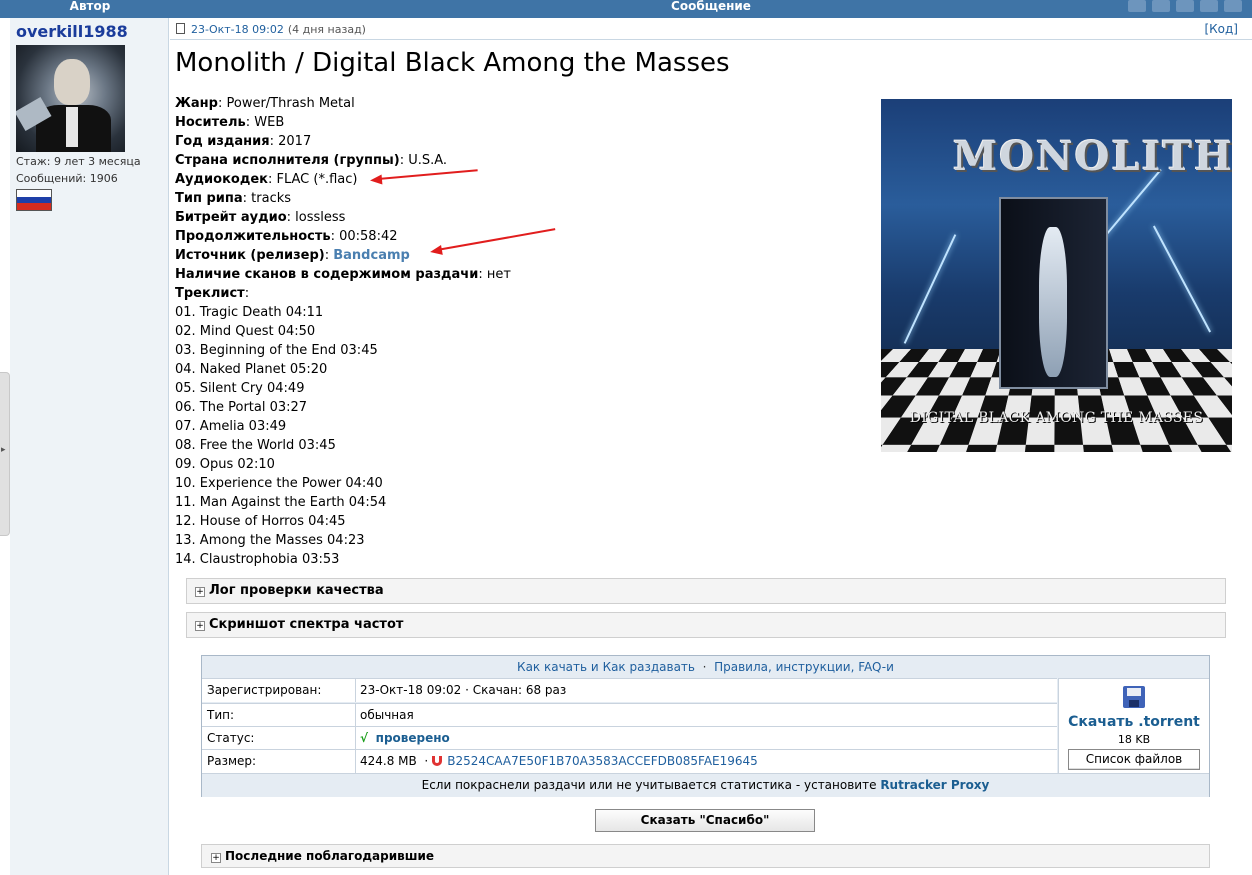 The height and width of the screenshot is (875, 1252). Describe the element at coordinates (1134, 722) in the screenshot. I see `download-torrent-link: Скачать .torrent` at that location.